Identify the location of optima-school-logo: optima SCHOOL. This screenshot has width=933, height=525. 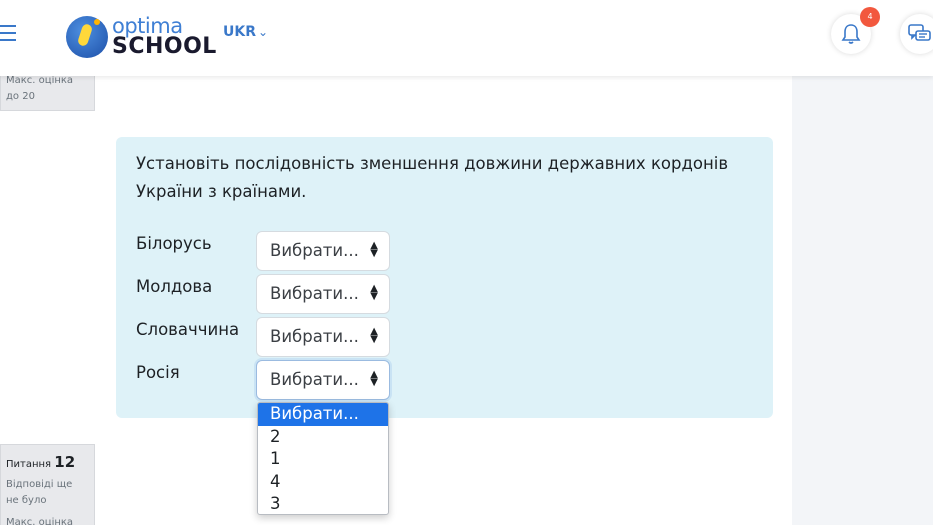
(140, 37).